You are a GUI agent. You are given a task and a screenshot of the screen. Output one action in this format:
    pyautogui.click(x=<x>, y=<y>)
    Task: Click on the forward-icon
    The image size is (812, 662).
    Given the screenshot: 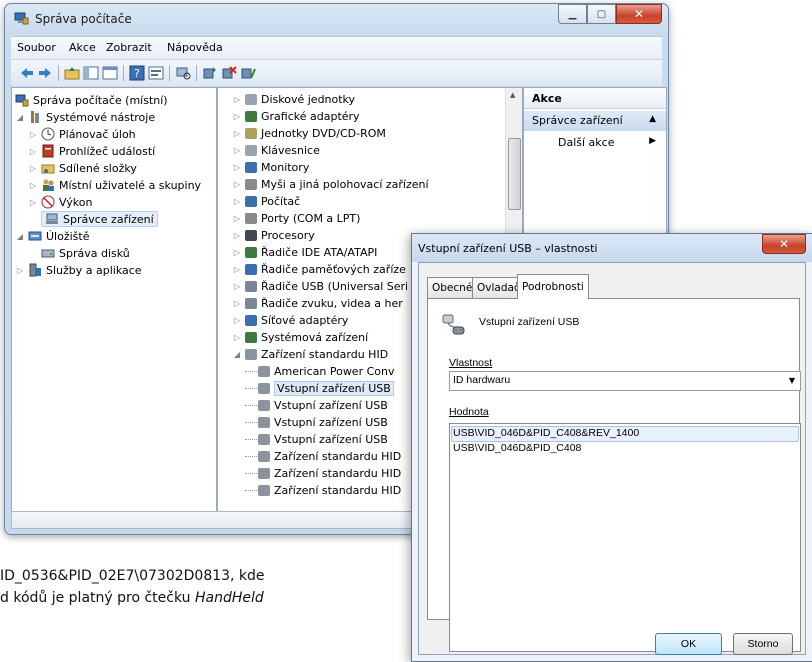 What is the action you would take?
    pyautogui.click(x=45, y=73)
    